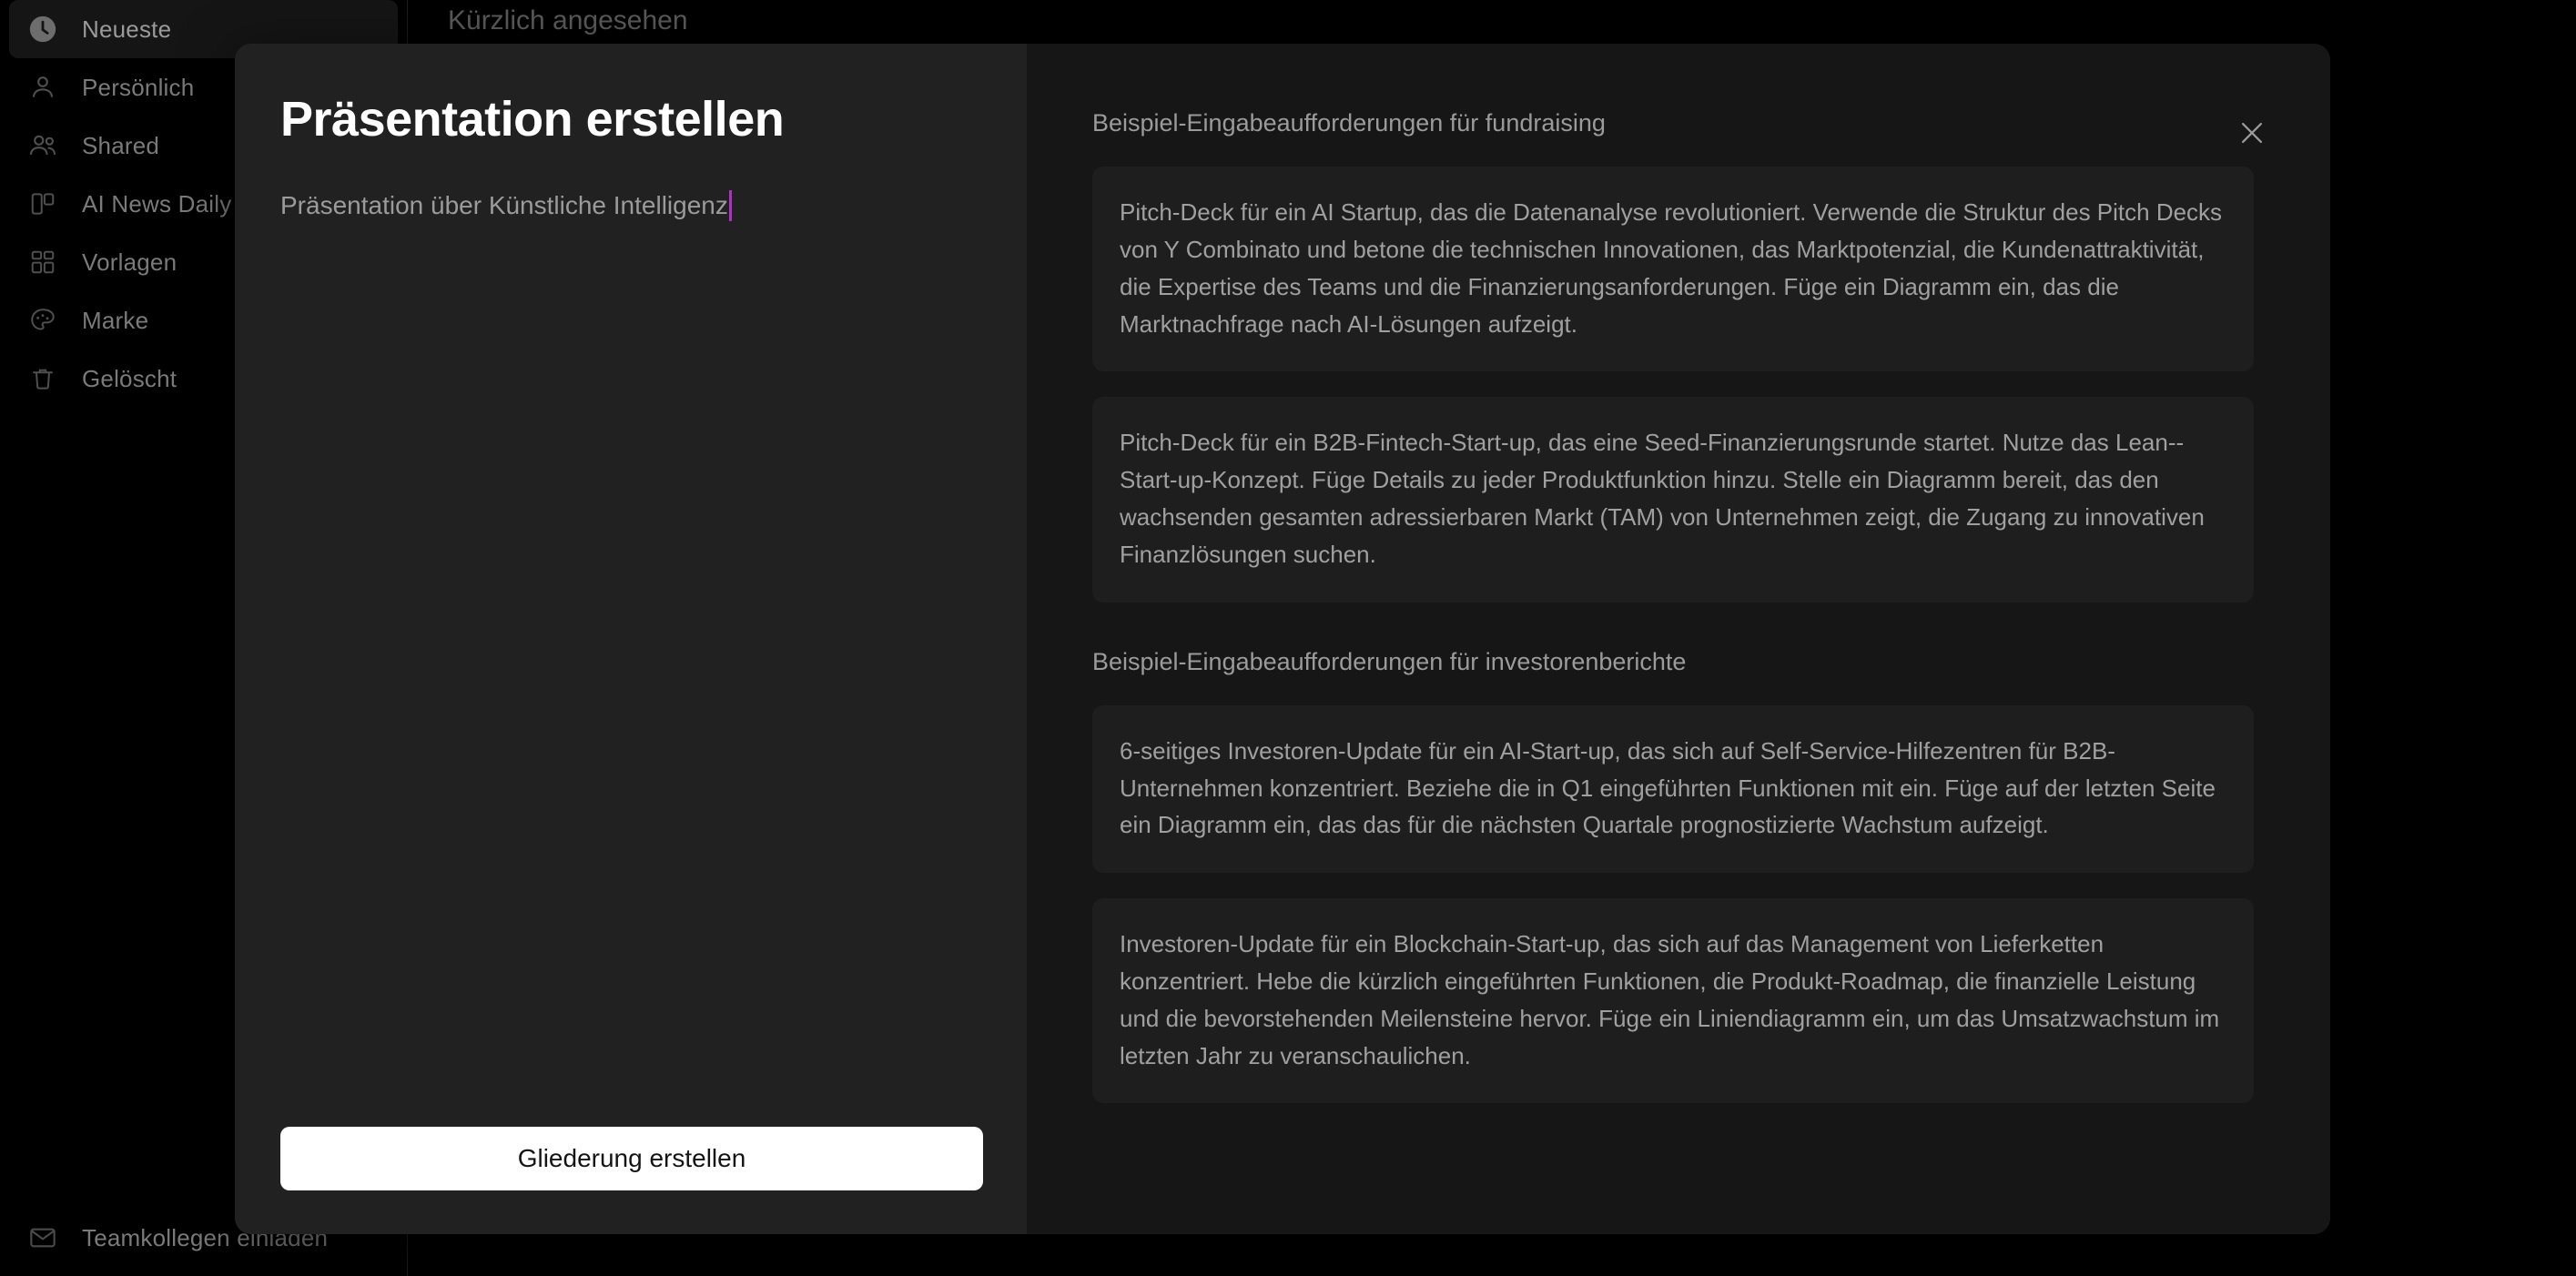 The width and height of the screenshot is (2576, 1276). I want to click on modal-title: Präsentation erstellen, so click(532, 119).